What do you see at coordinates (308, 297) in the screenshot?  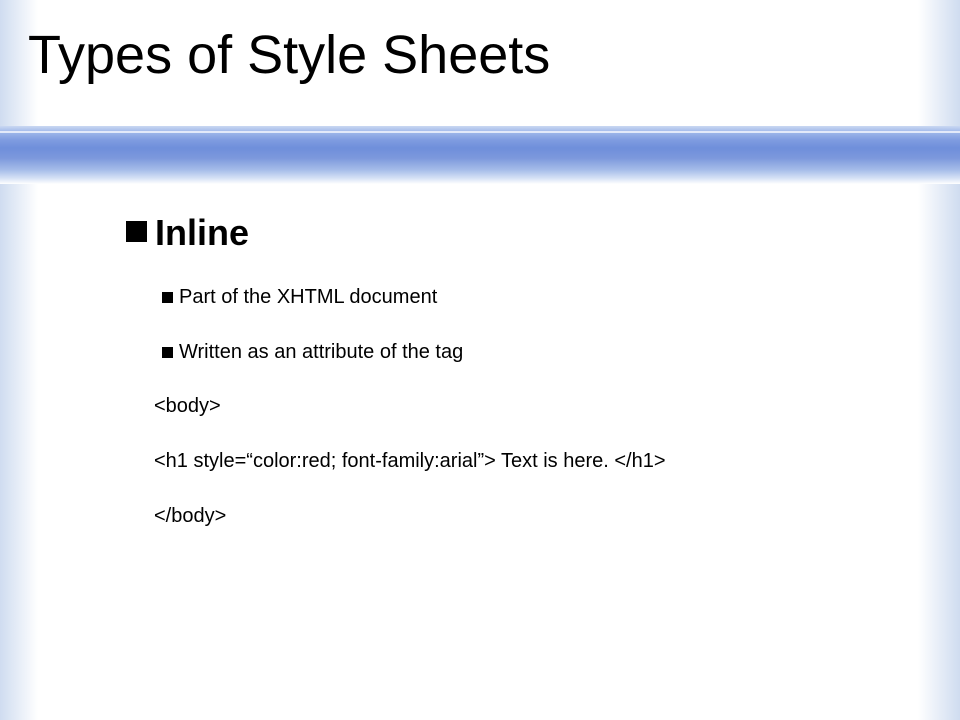 I see `sub-bullet-text: Part of the XHTML document` at bounding box center [308, 297].